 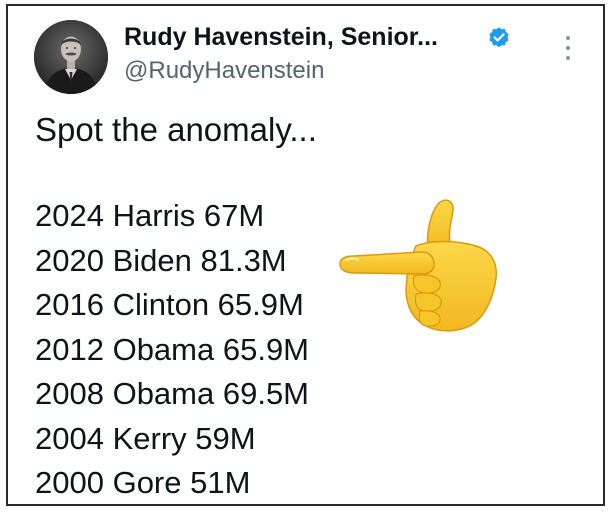 I want to click on more-options-icon, so click(x=568, y=48).